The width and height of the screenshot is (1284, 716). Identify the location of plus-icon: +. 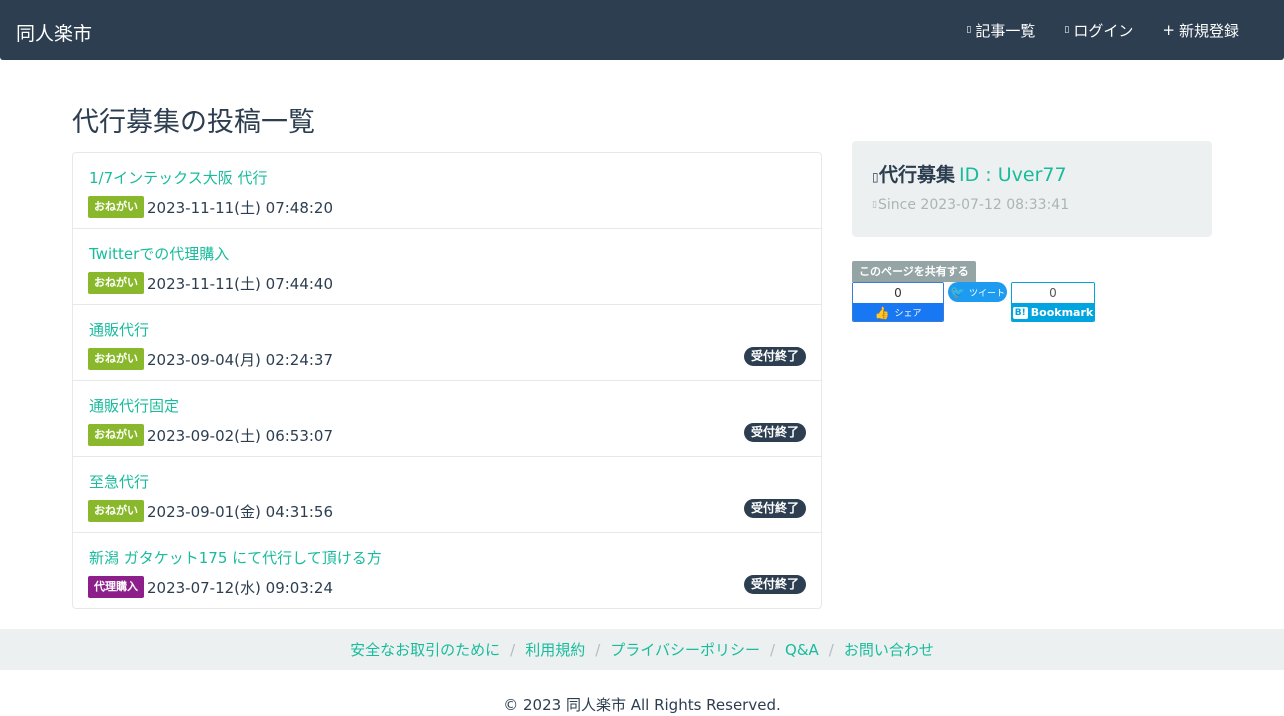
(1168, 30).